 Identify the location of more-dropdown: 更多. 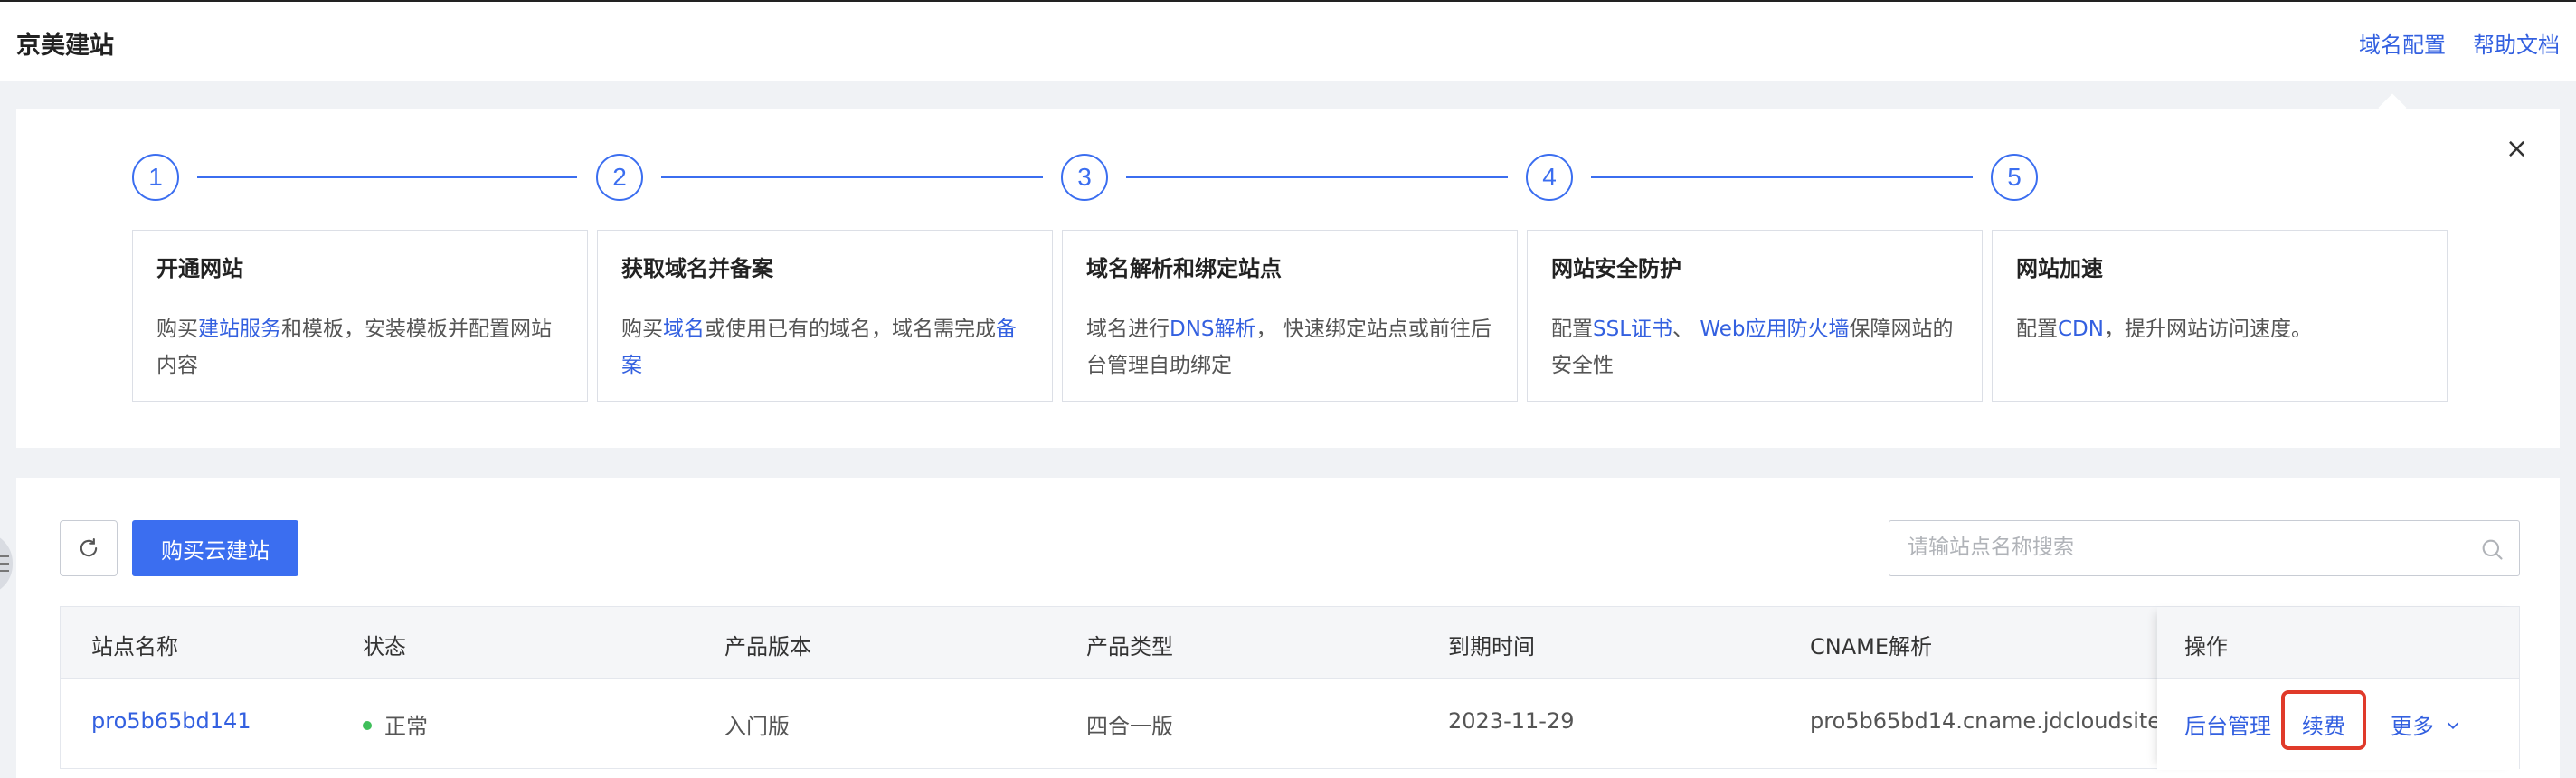
(2427, 724).